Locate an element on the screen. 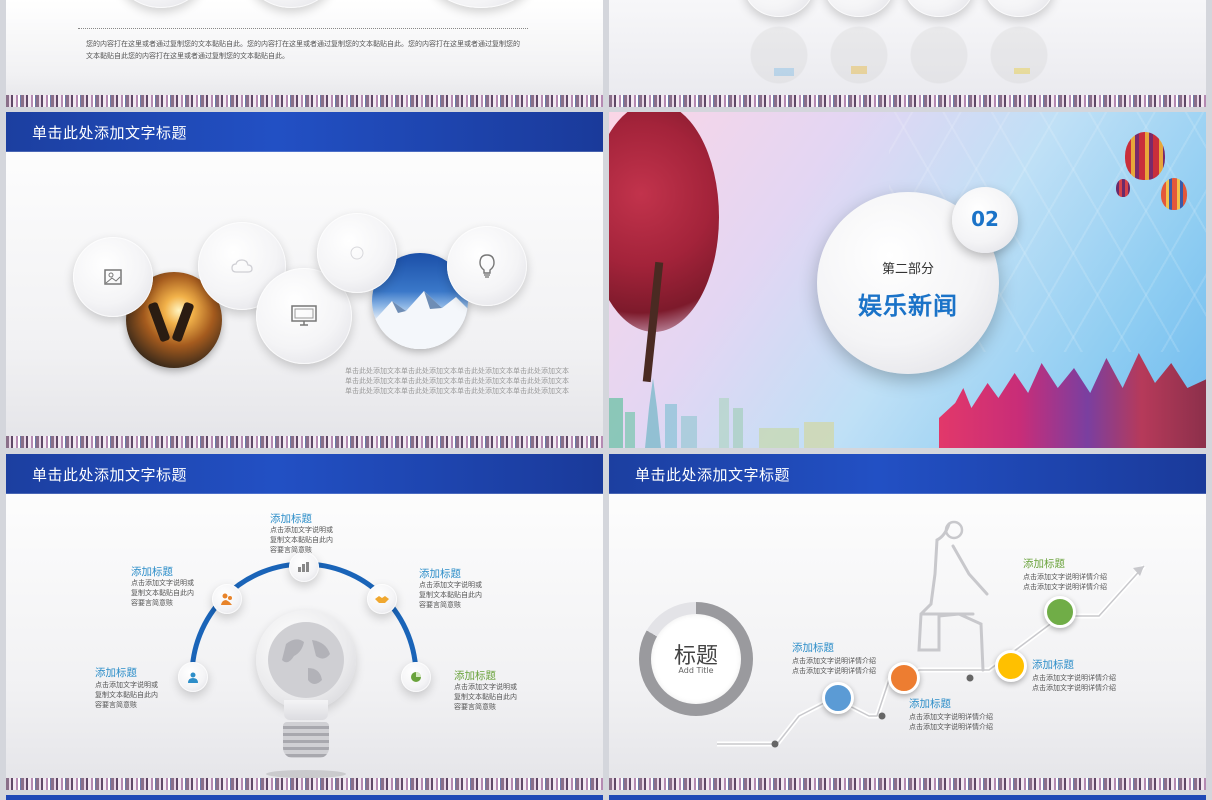 This screenshot has width=1212, height=800. people-icon-node is located at coordinates (227, 599).